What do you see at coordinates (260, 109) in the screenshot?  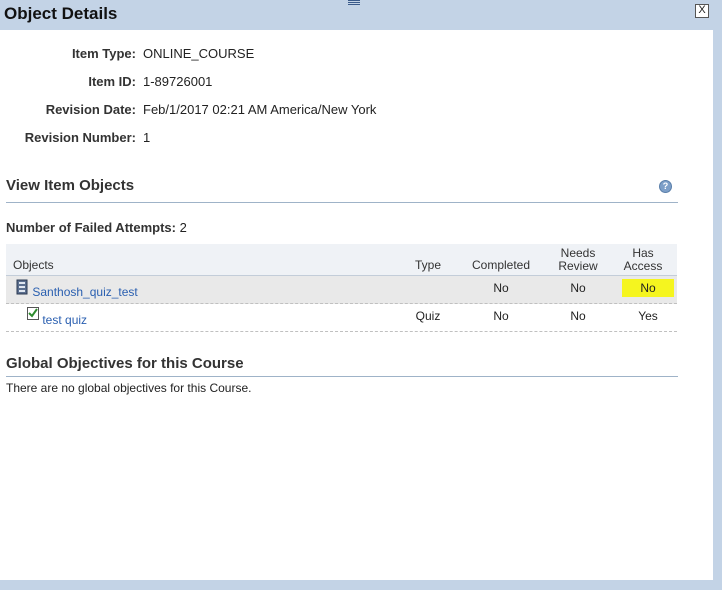 I see `detail-value: Feb/1/2017 02:21 AM America/New York` at bounding box center [260, 109].